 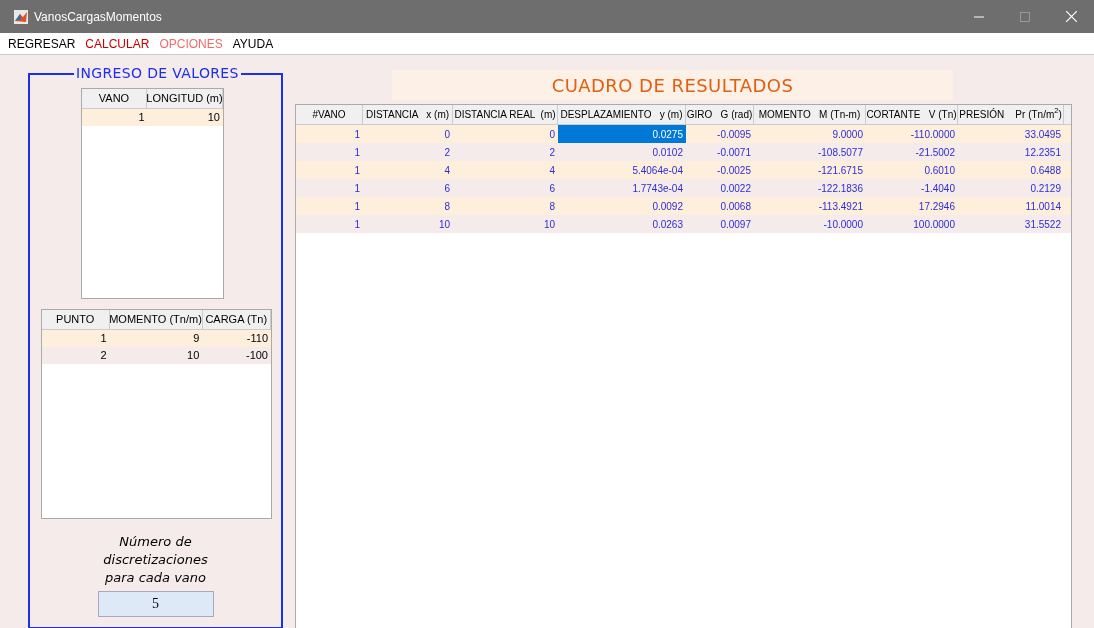 What do you see at coordinates (622, 224) in the screenshot?
I see `table-cell: 0.0263` at bounding box center [622, 224].